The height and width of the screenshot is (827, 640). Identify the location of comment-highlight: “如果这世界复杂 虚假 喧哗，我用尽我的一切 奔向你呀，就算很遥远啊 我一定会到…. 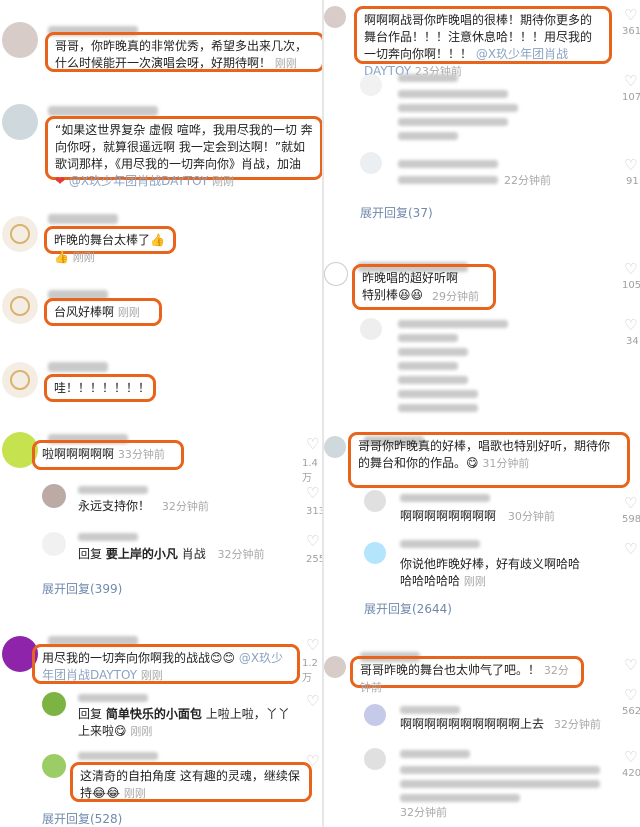
(183, 152).